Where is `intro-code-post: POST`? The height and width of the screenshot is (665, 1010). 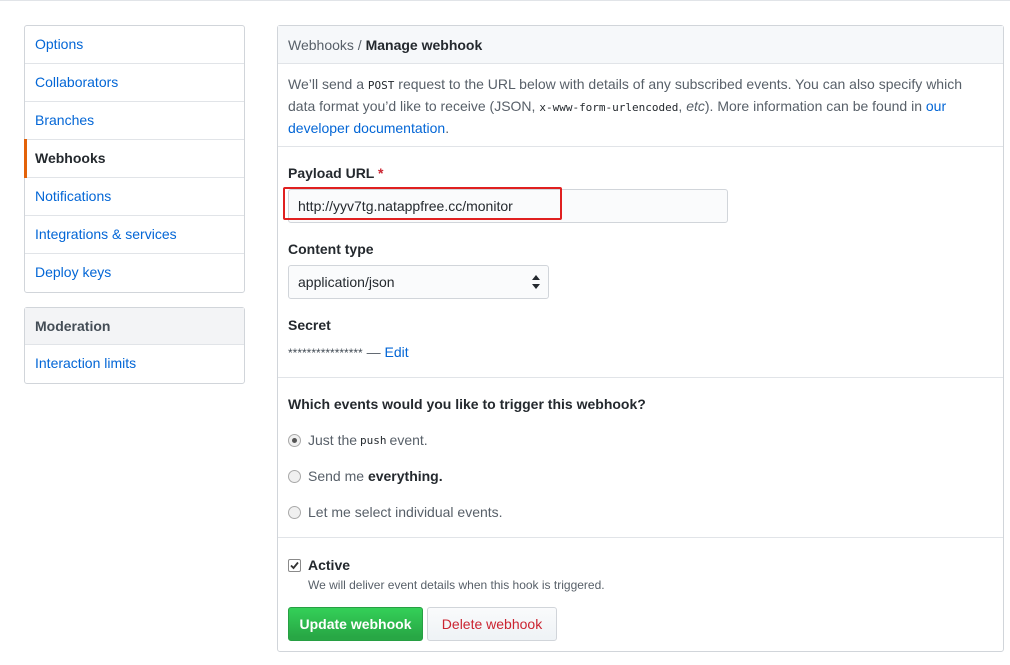 intro-code-post: POST is located at coordinates (381, 85).